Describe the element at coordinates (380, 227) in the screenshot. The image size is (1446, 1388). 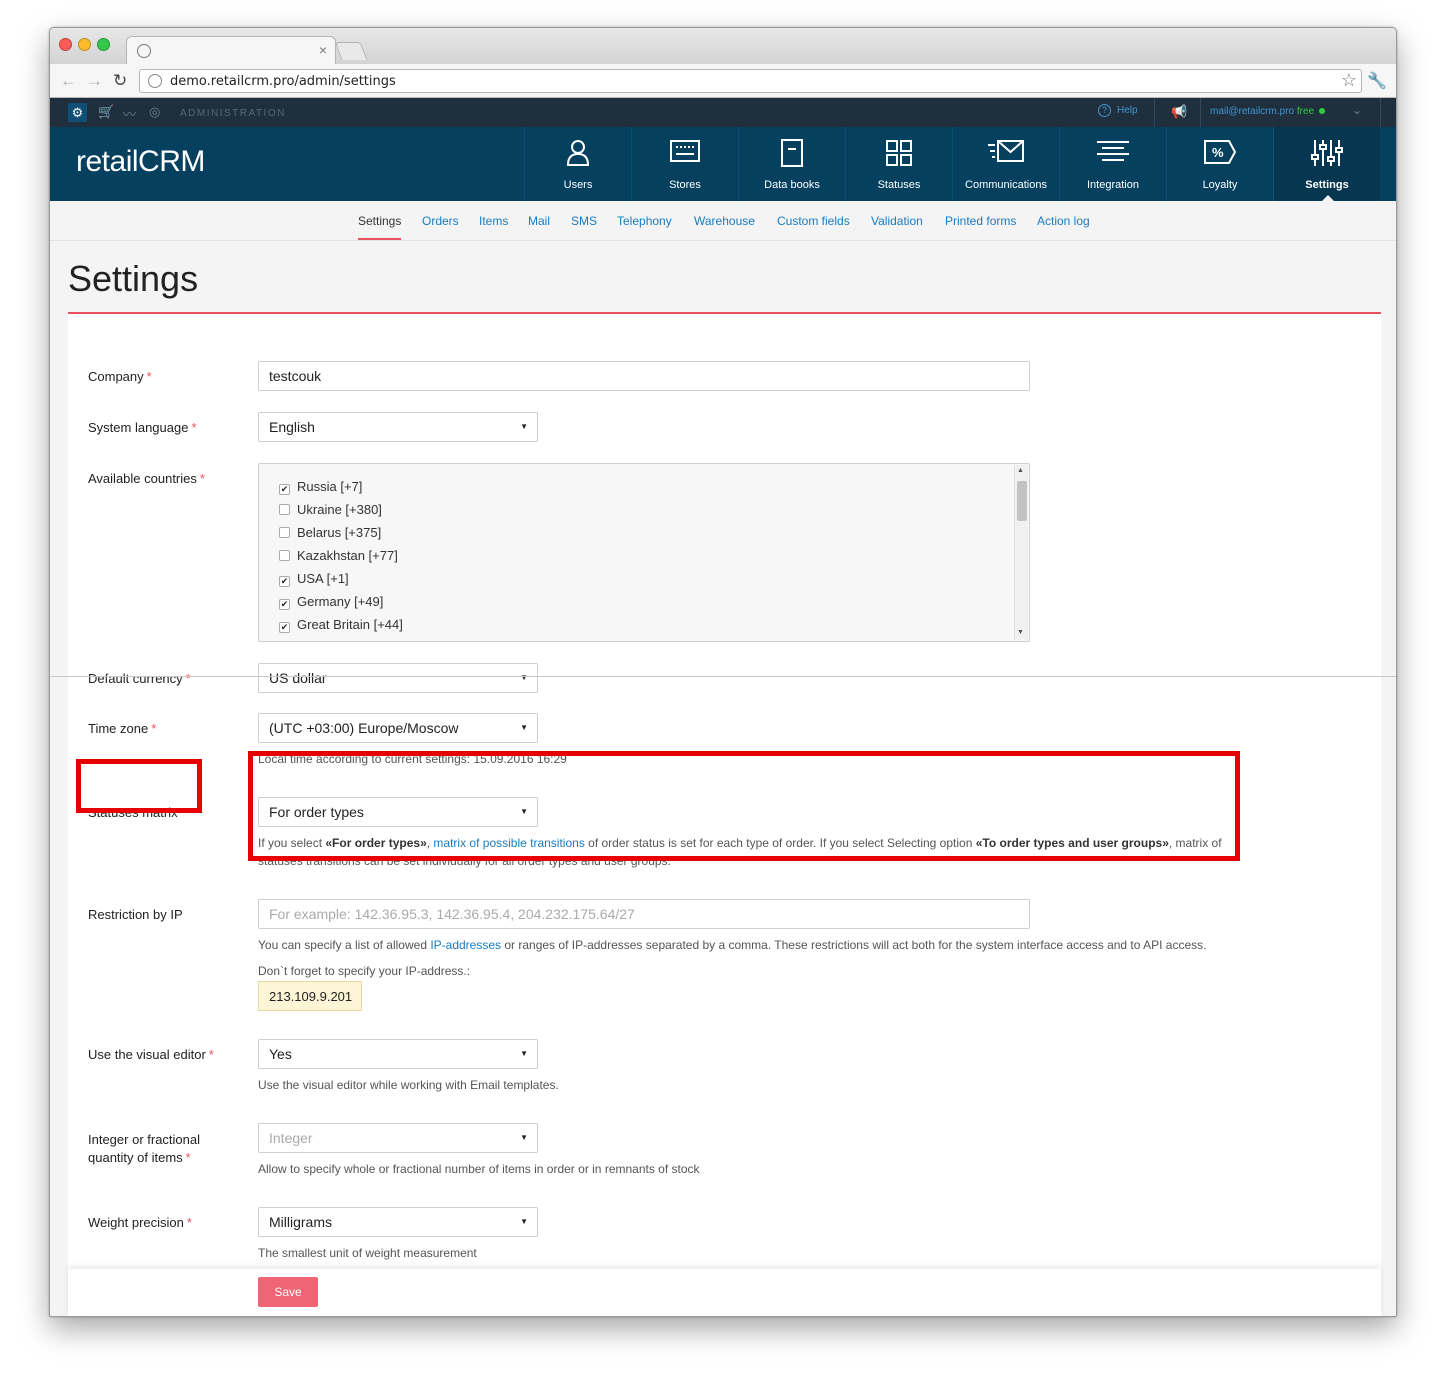
I see `subnav-settings: Settings` at that location.